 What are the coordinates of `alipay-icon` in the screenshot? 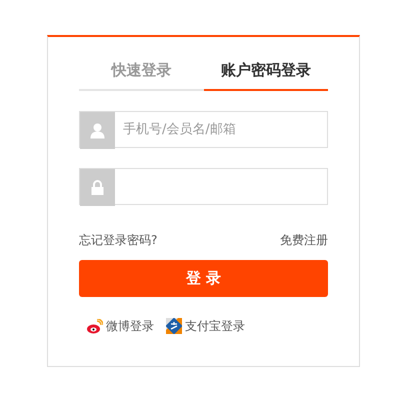 It's located at (174, 326).